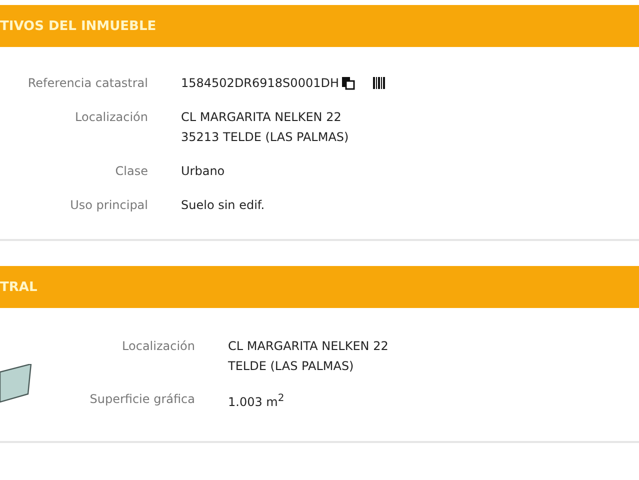 The image size is (639, 480). Describe the element at coordinates (260, 83) in the screenshot. I see `field-value: 1584502DR6918S0001DH` at that location.